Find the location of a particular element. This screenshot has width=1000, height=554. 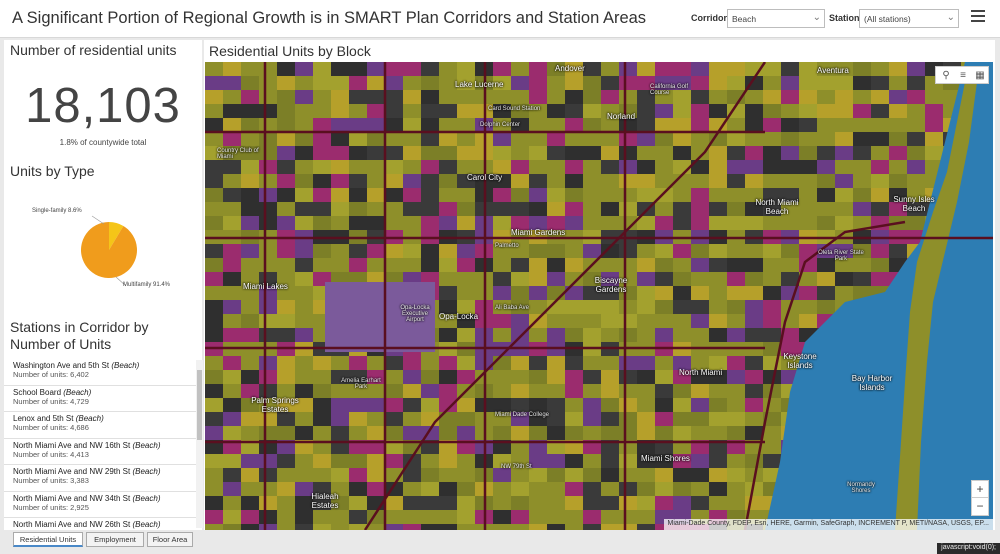

station-select: (All stations) ⌄ is located at coordinates (909, 18).